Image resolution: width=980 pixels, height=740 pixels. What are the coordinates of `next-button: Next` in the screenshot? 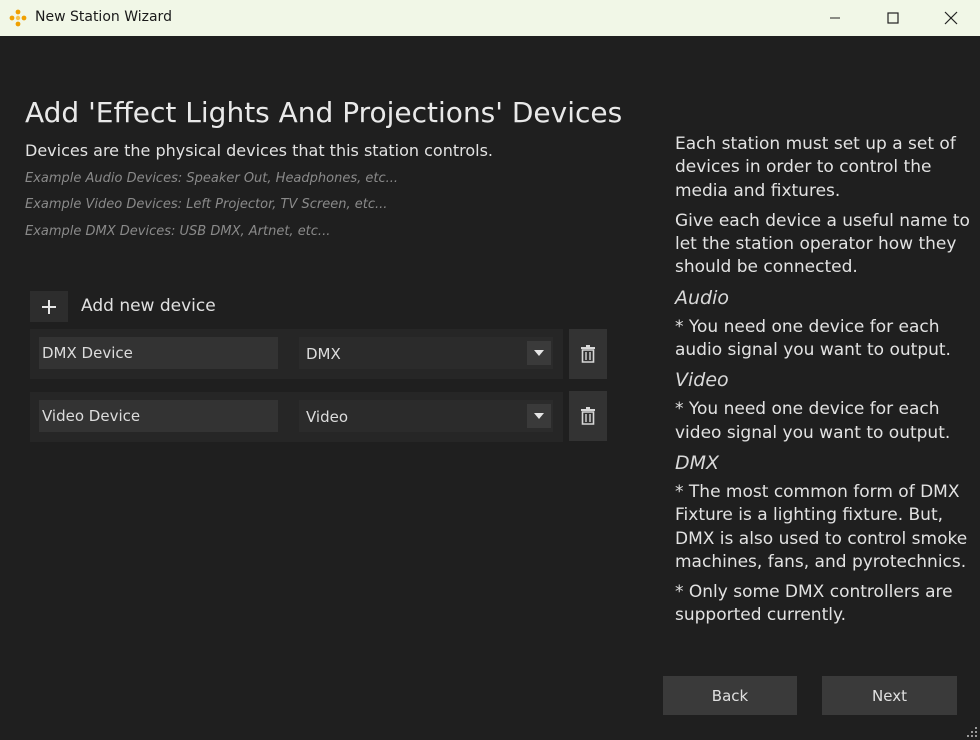 It's located at (889, 695).